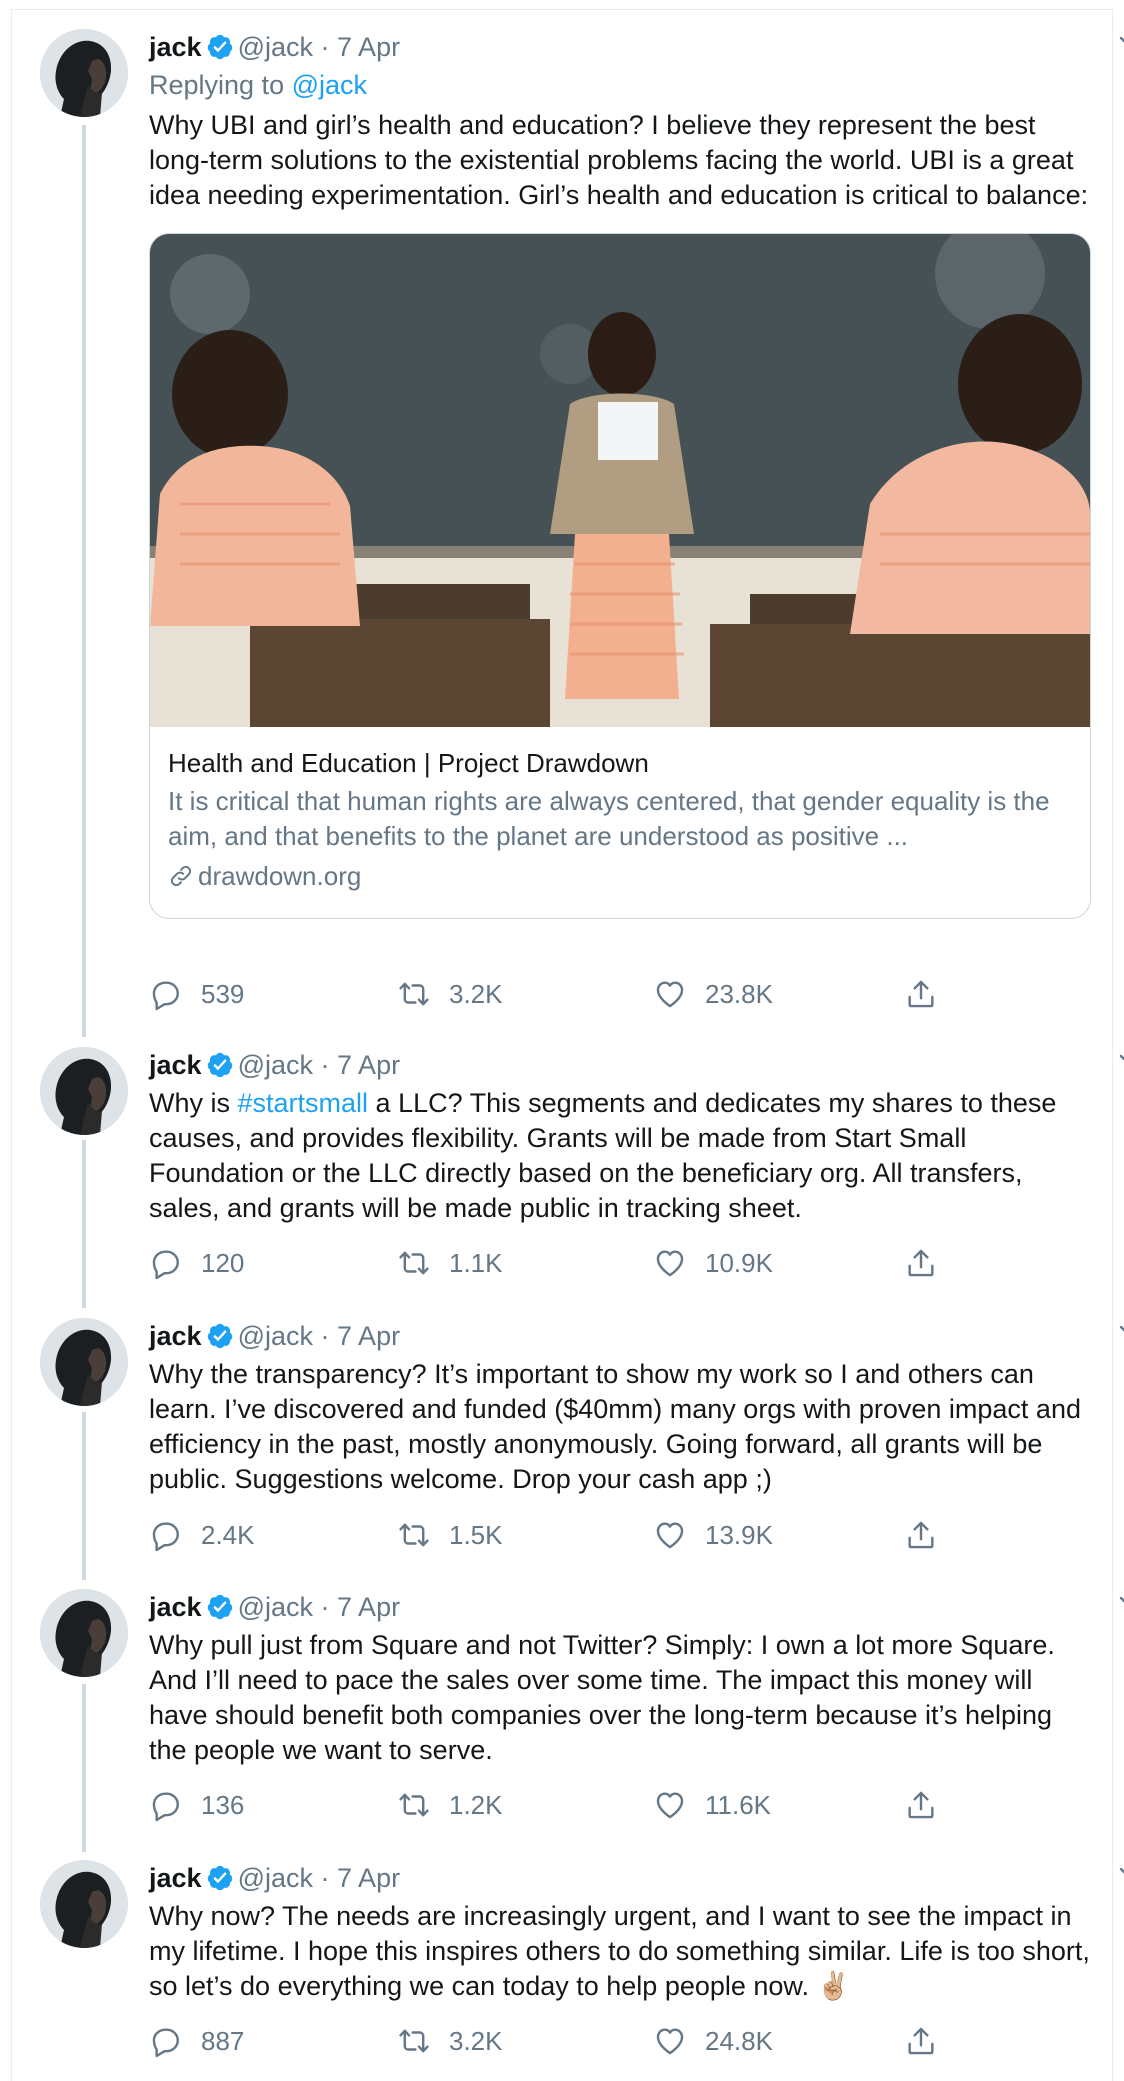 This screenshot has height=2081, width=1124. I want to click on like-count: 24.8K, so click(739, 2040).